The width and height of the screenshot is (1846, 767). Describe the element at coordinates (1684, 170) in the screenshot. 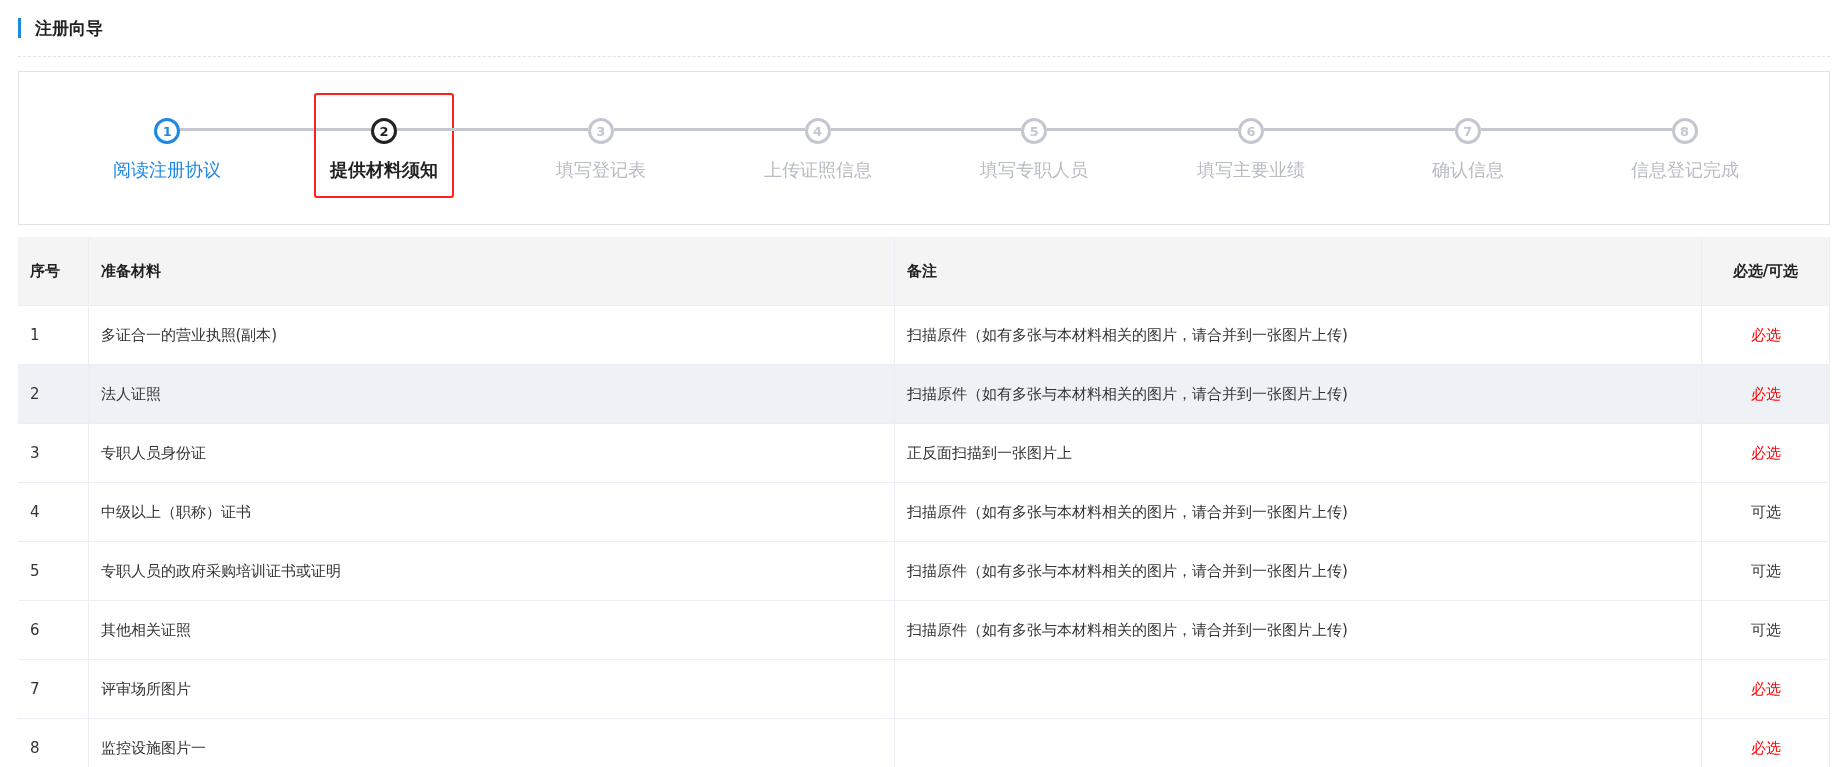

I see `step-label: 信息登记完成` at that location.